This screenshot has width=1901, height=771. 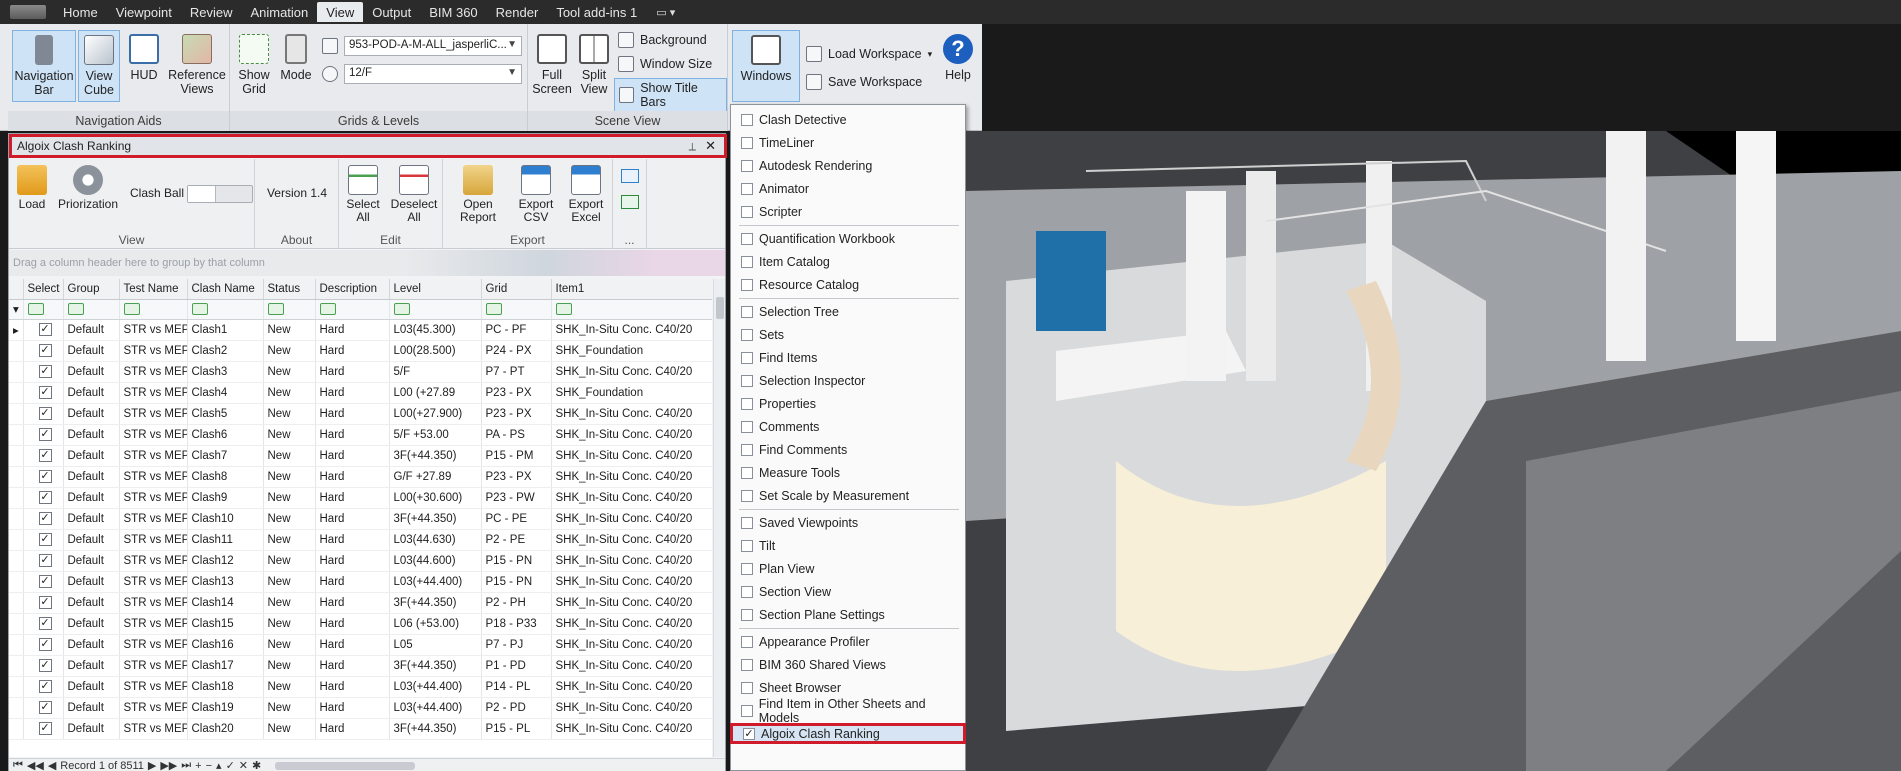 I want to click on filter-icon: ✱, so click(x=256, y=765).